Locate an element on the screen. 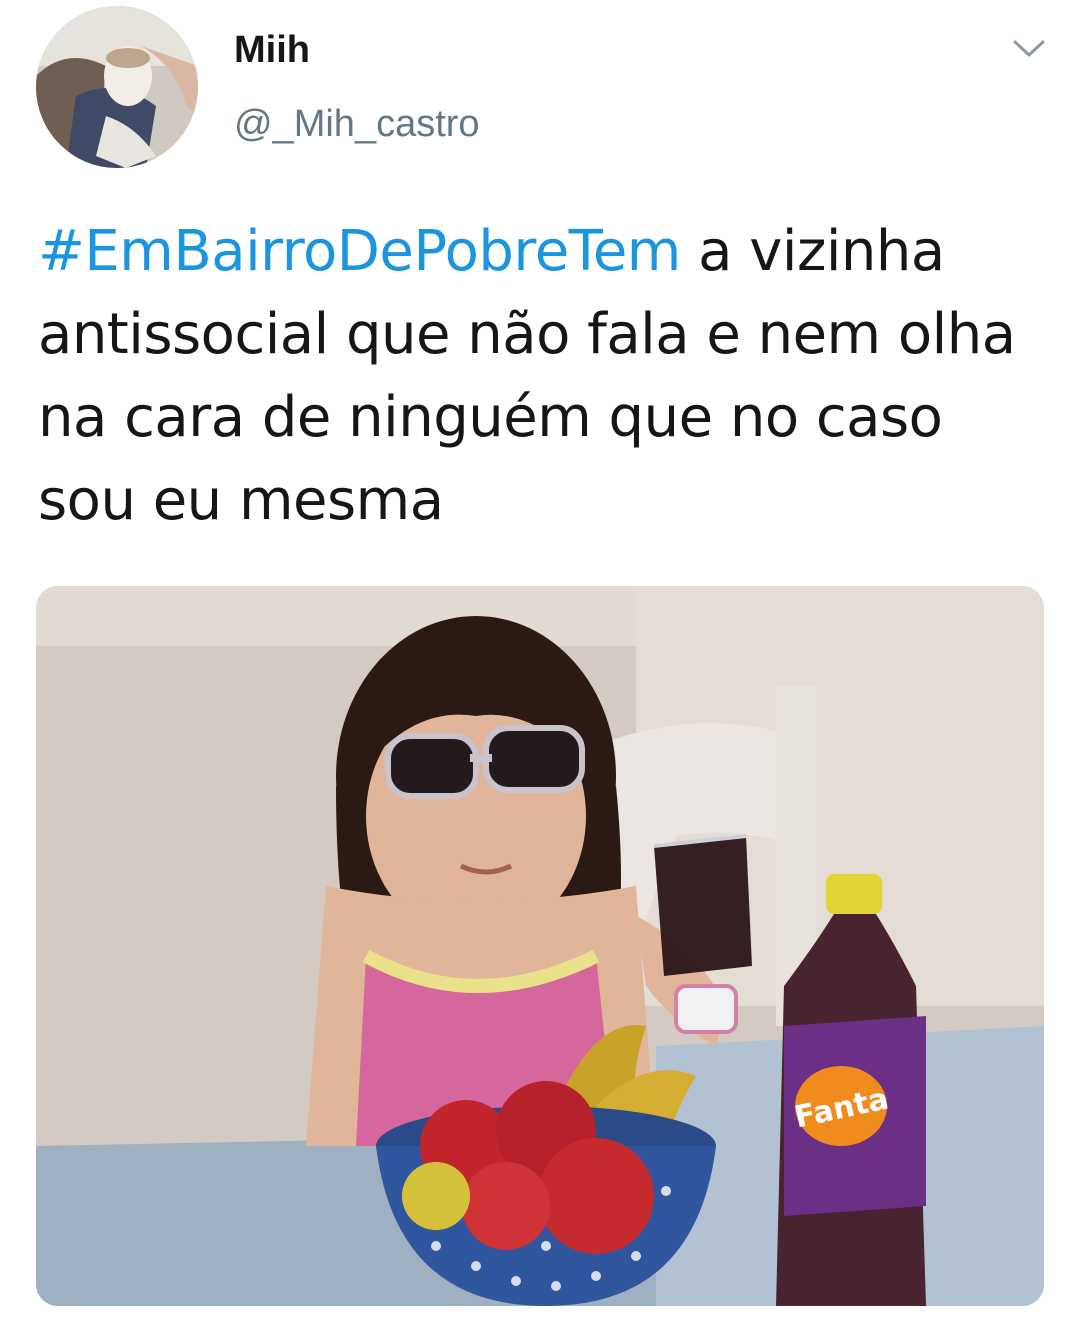 This screenshot has width=1080, height=1326. author-handle: @_Mih_castro is located at coordinates (357, 124).